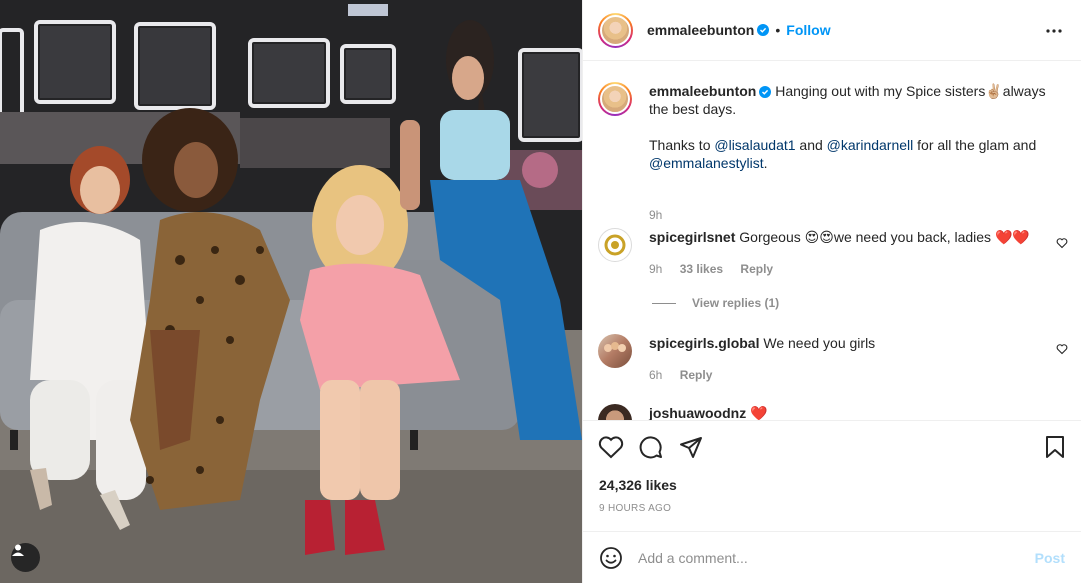  I want to click on emoji-picker-icon, so click(611, 559).